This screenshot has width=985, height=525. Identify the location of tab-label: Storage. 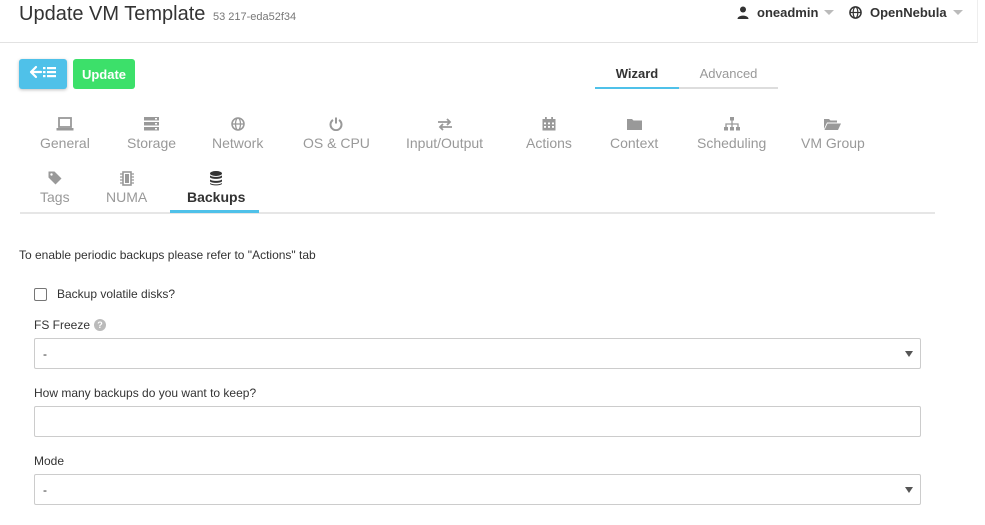
(152, 143).